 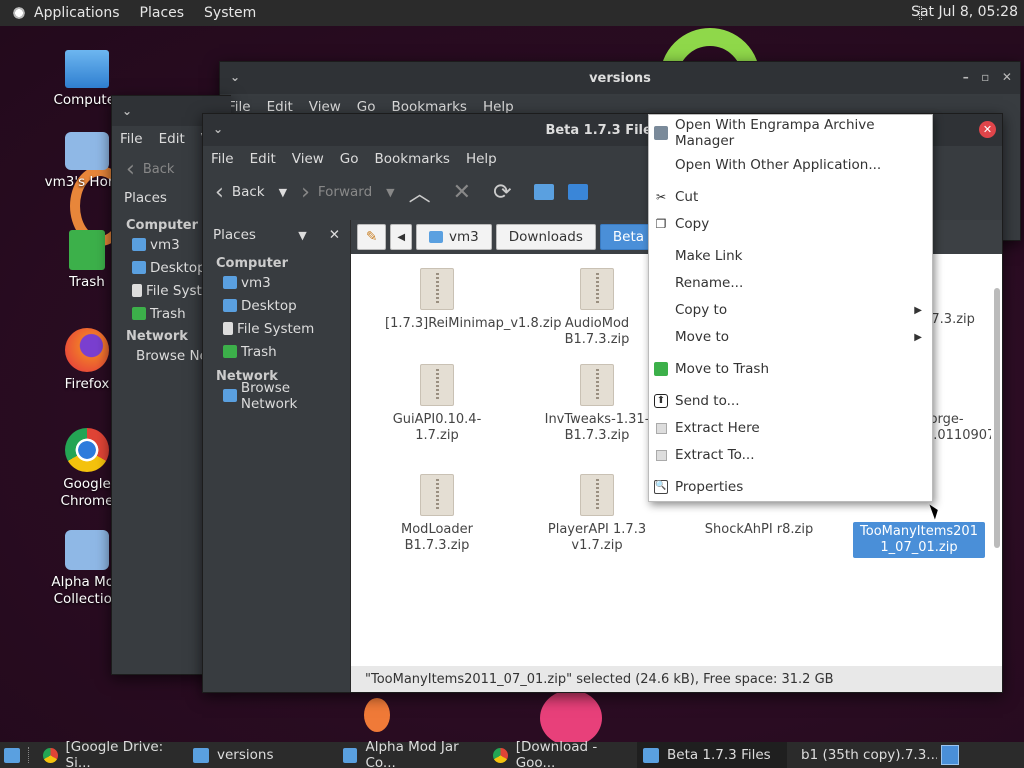 What do you see at coordinates (334, 235) in the screenshot?
I see `sidebar-close-icon: ✕` at bounding box center [334, 235].